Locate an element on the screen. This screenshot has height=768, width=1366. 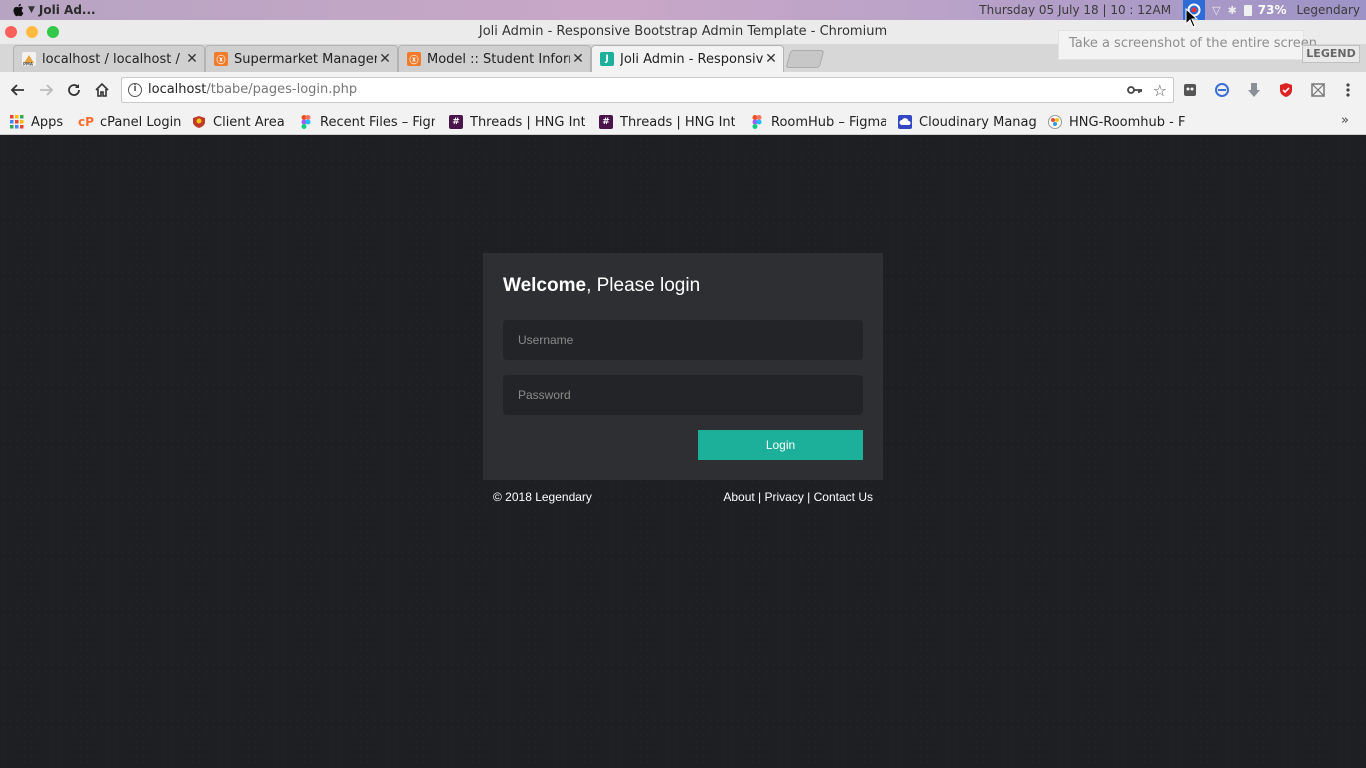
bookmark-label: Cloudinary Manag is located at coordinates (977, 122).